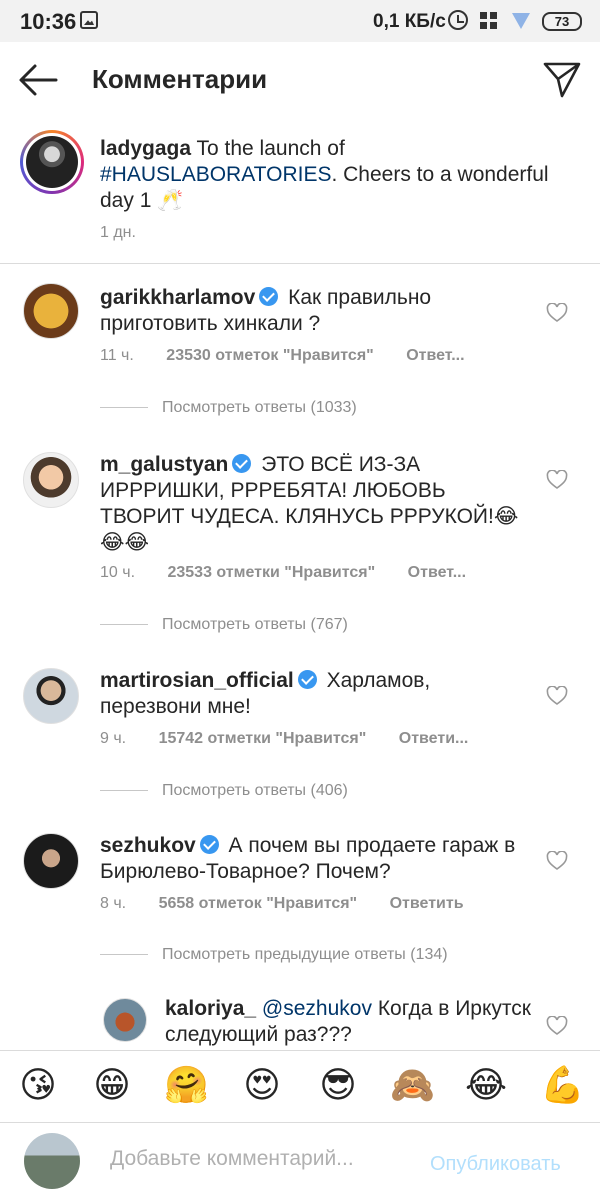 The width and height of the screenshot is (600, 1200). I want to click on emoji-sunglasses: 😎, so click(338, 1085).